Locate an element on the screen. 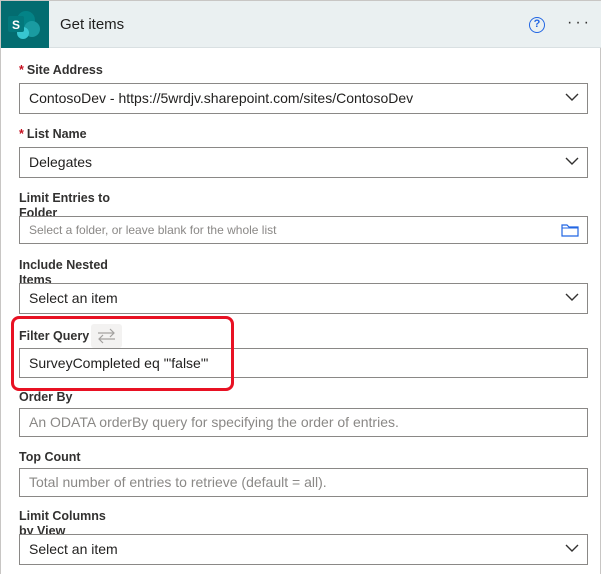  top-count-label: Top Count is located at coordinates (50, 457).